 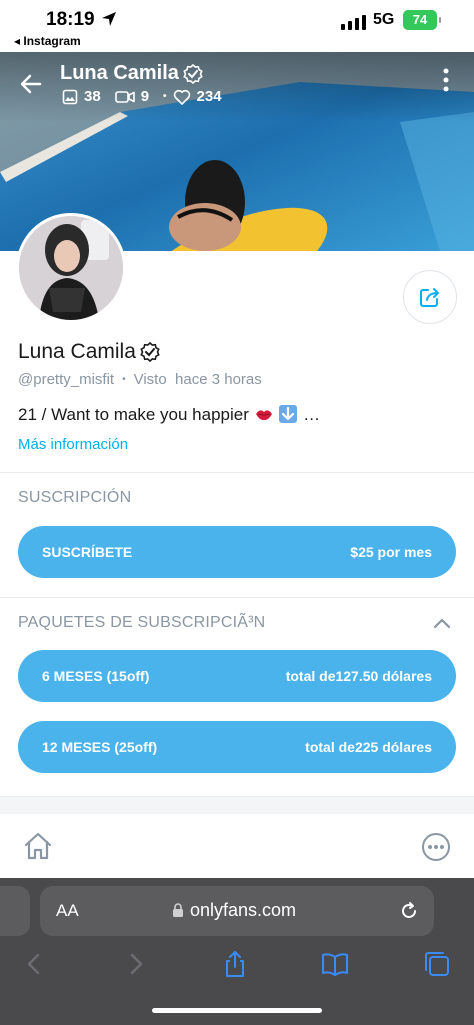 What do you see at coordinates (263, 415) in the screenshot?
I see `kiss-lips-icon` at bounding box center [263, 415].